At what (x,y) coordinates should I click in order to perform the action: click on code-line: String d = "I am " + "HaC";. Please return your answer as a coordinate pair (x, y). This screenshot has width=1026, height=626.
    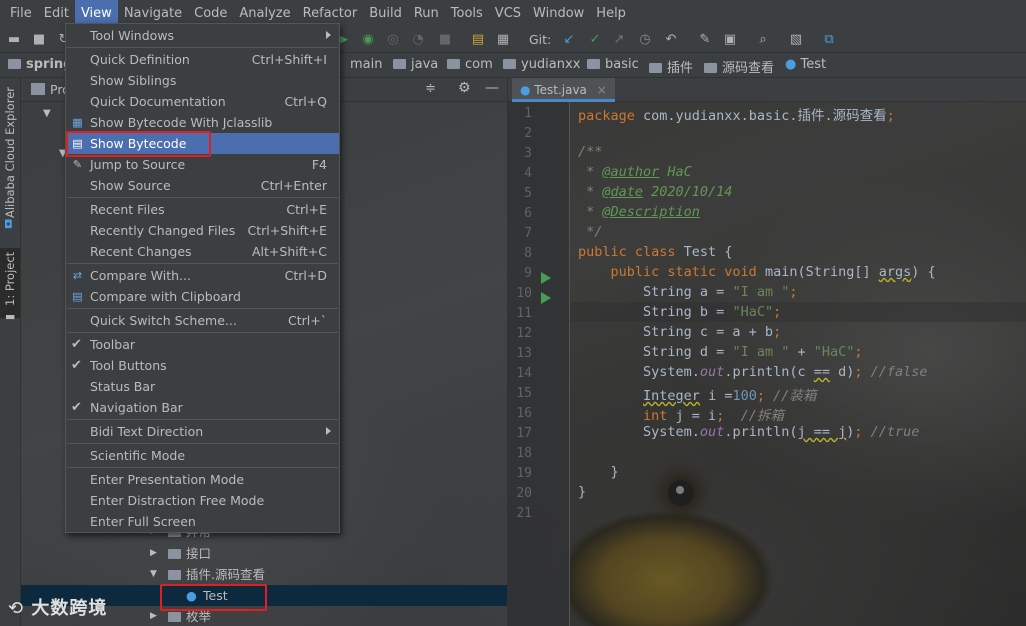
    Looking at the image, I should click on (720, 352).